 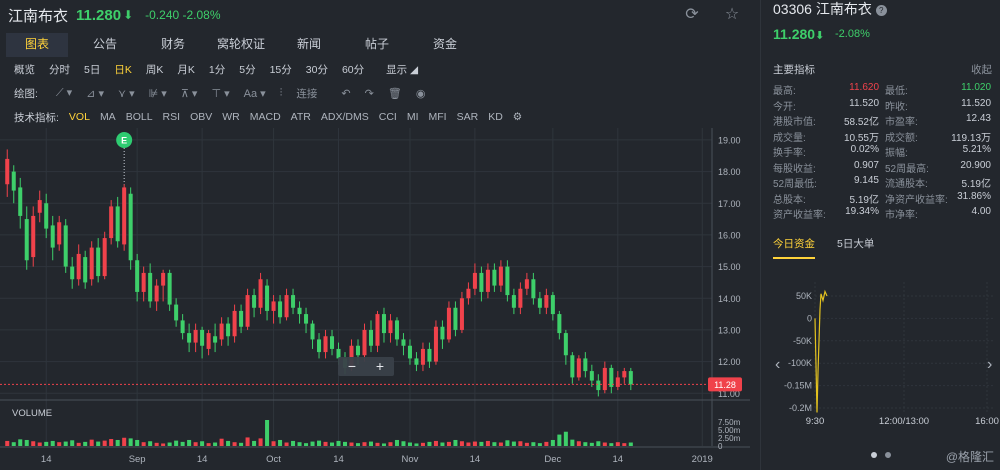 What do you see at coordinates (92, 69) in the screenshot?
I see `period-2: 5日` at bounding box center [92, 69].